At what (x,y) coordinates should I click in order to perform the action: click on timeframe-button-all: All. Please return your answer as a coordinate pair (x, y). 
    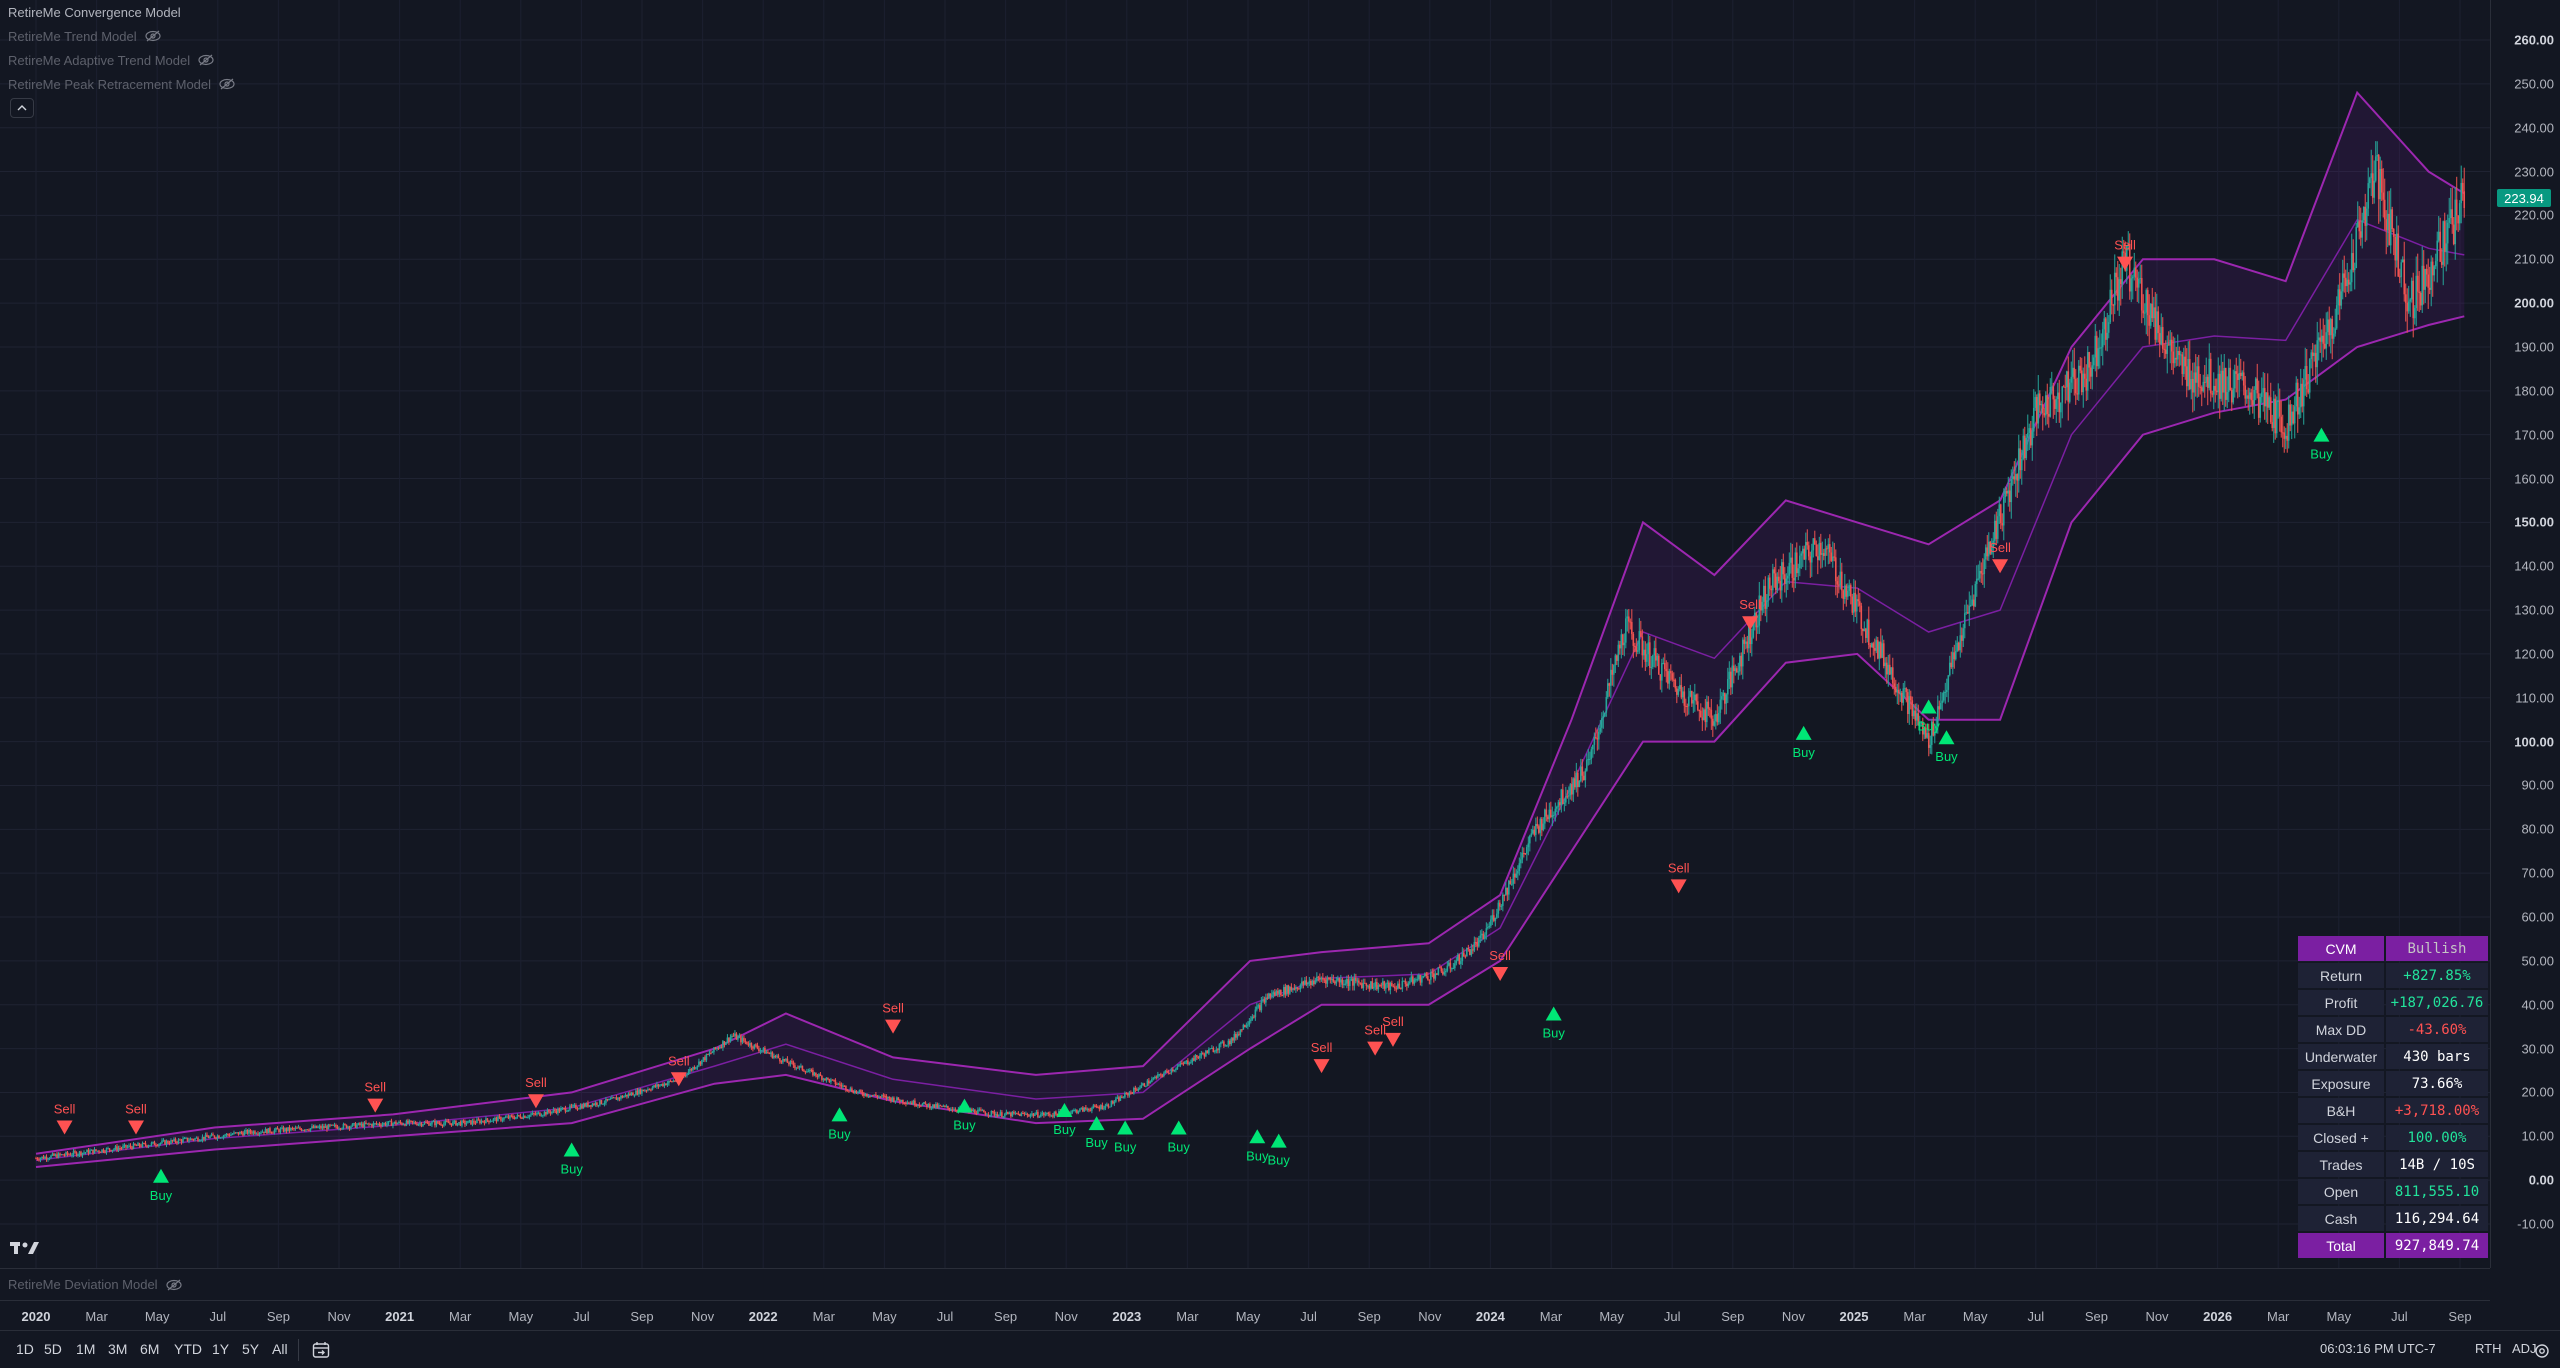
    Looking at the image, I should click on (280, 1349).